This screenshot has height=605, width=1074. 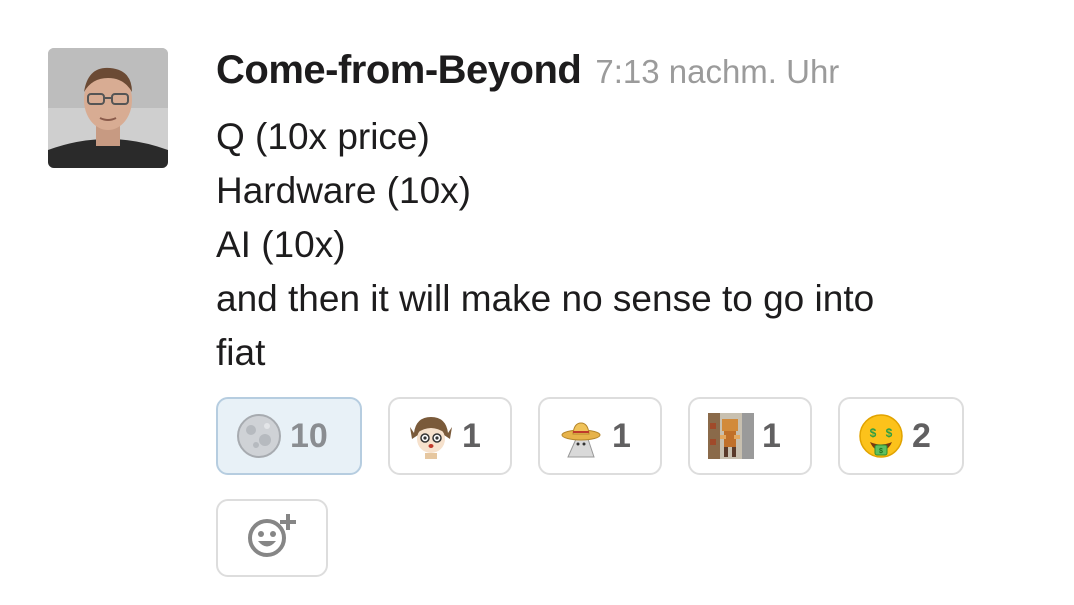 What do you see at coordinates (399, 70) in the screenshot?
I see `author-name: Come-from-Beyond` at bounding box center [399, 70].